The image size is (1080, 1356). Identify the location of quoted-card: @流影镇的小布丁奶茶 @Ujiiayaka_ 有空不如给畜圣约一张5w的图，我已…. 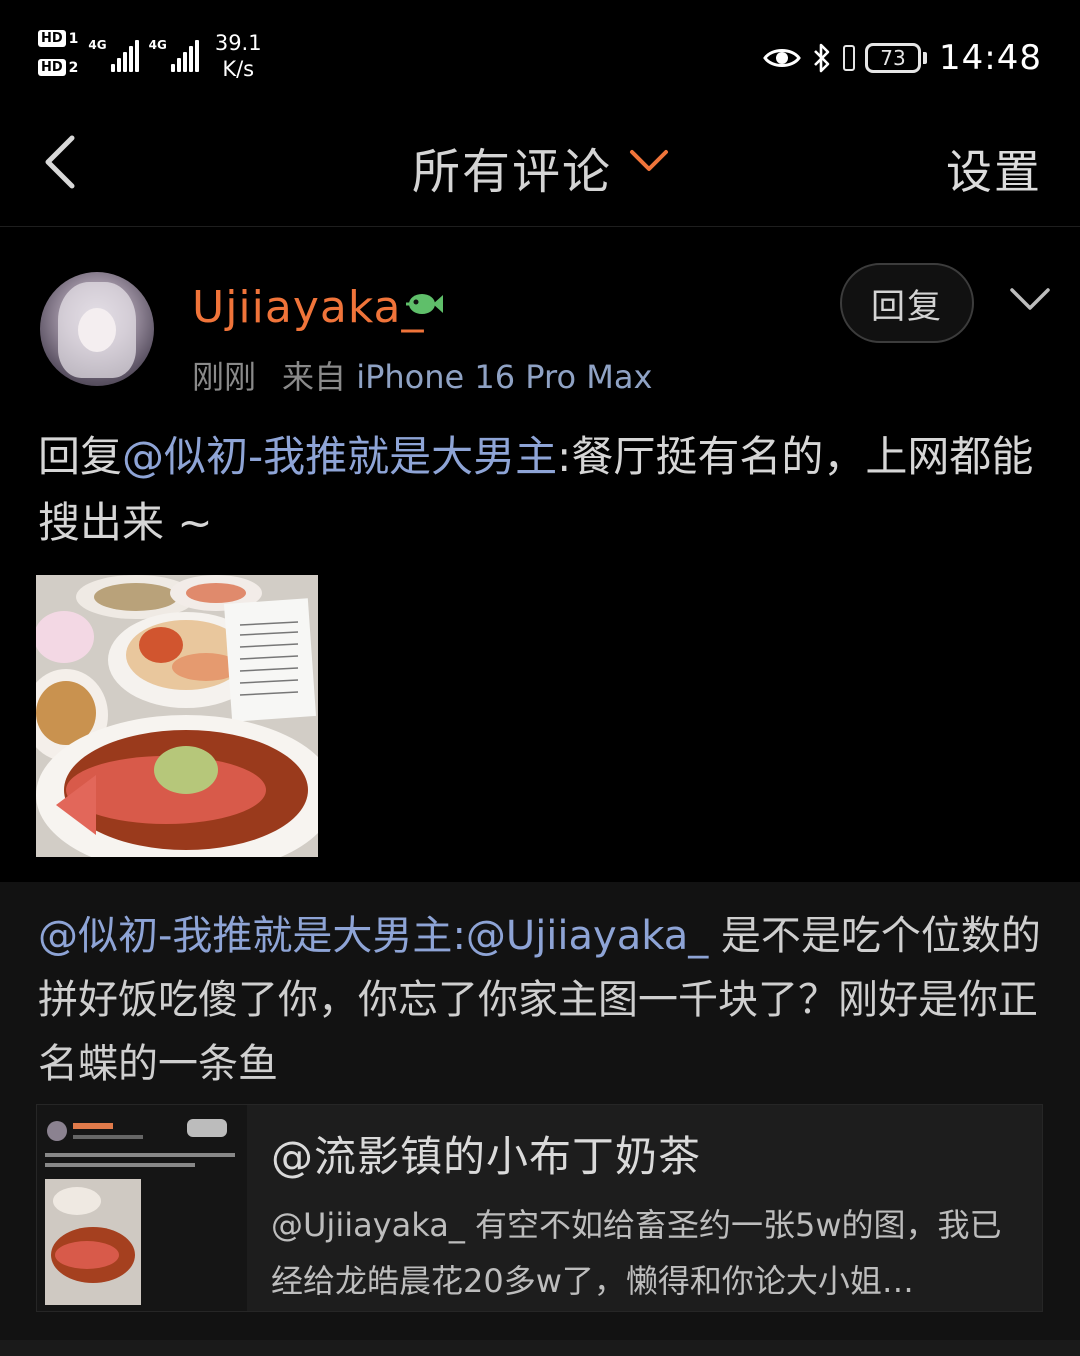
(539, 1208).